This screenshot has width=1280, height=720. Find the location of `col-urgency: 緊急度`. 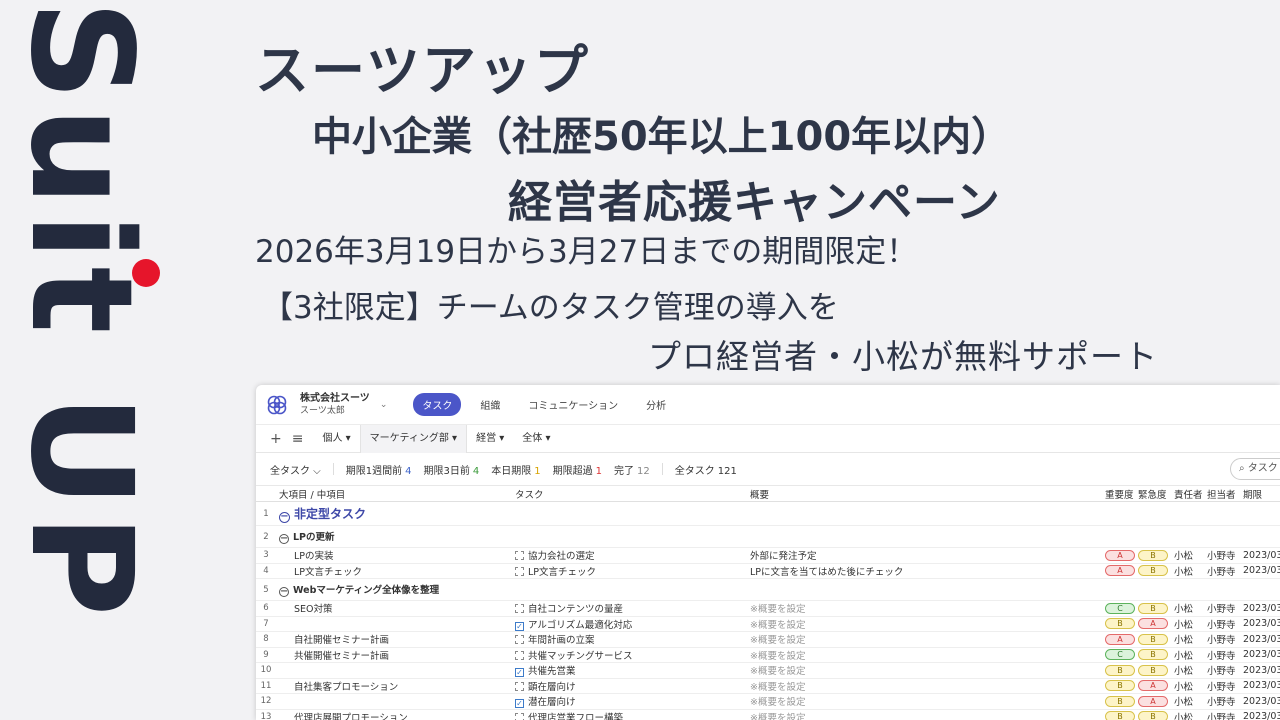

col-urgency: 緊急度 is located at coordinates (1153, 493).